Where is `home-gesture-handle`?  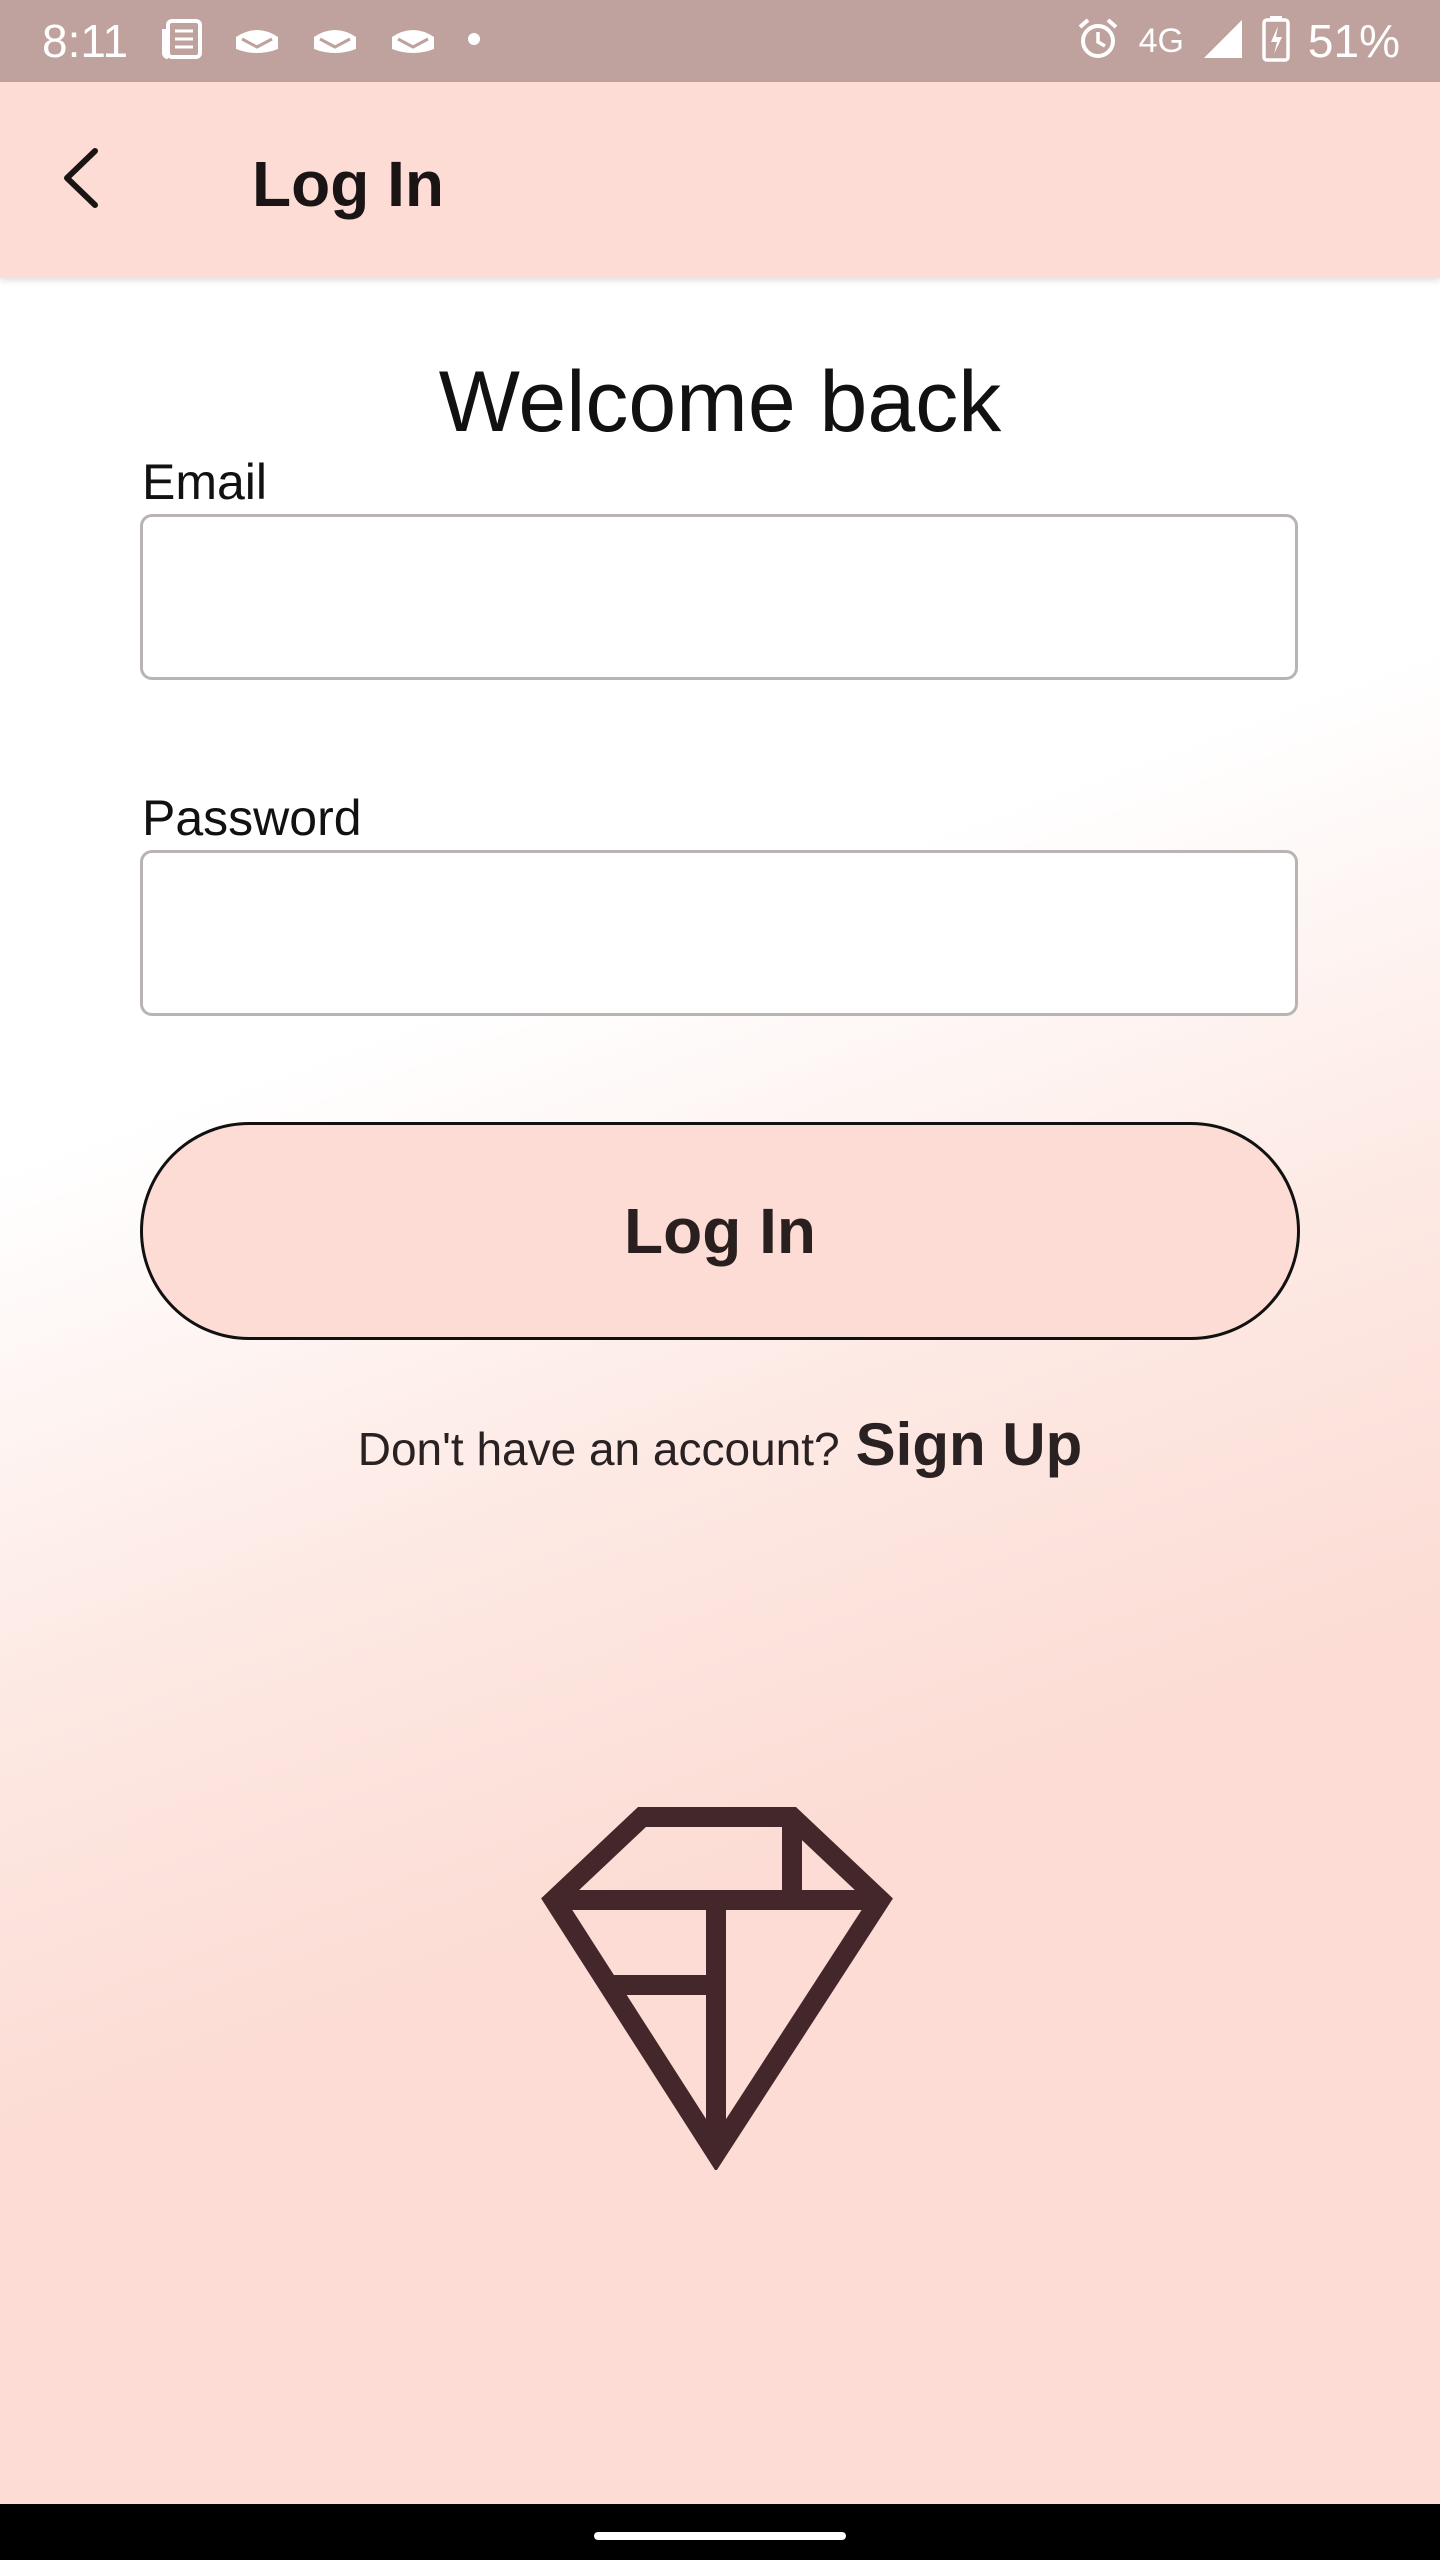
home-gesture-handle is located at coordinates (720, 2536).